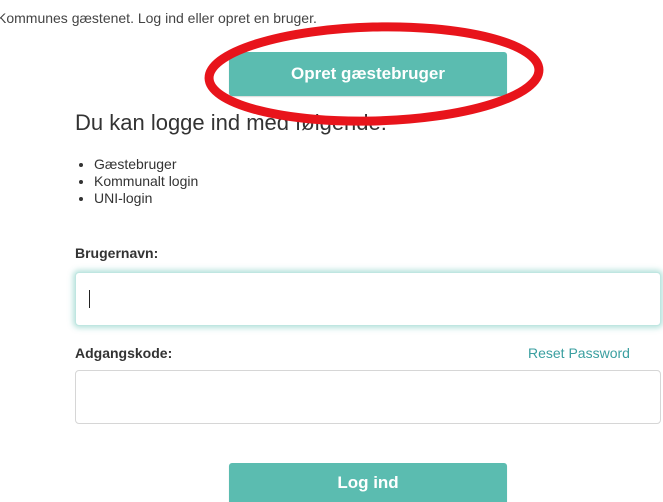 This screenshot has height=502, width=663. What do you see at coordinates (368, 74) in the screenshot?
I see `create-guest-user-button: Opret gæstebruger` at bounding box center [368, 74].